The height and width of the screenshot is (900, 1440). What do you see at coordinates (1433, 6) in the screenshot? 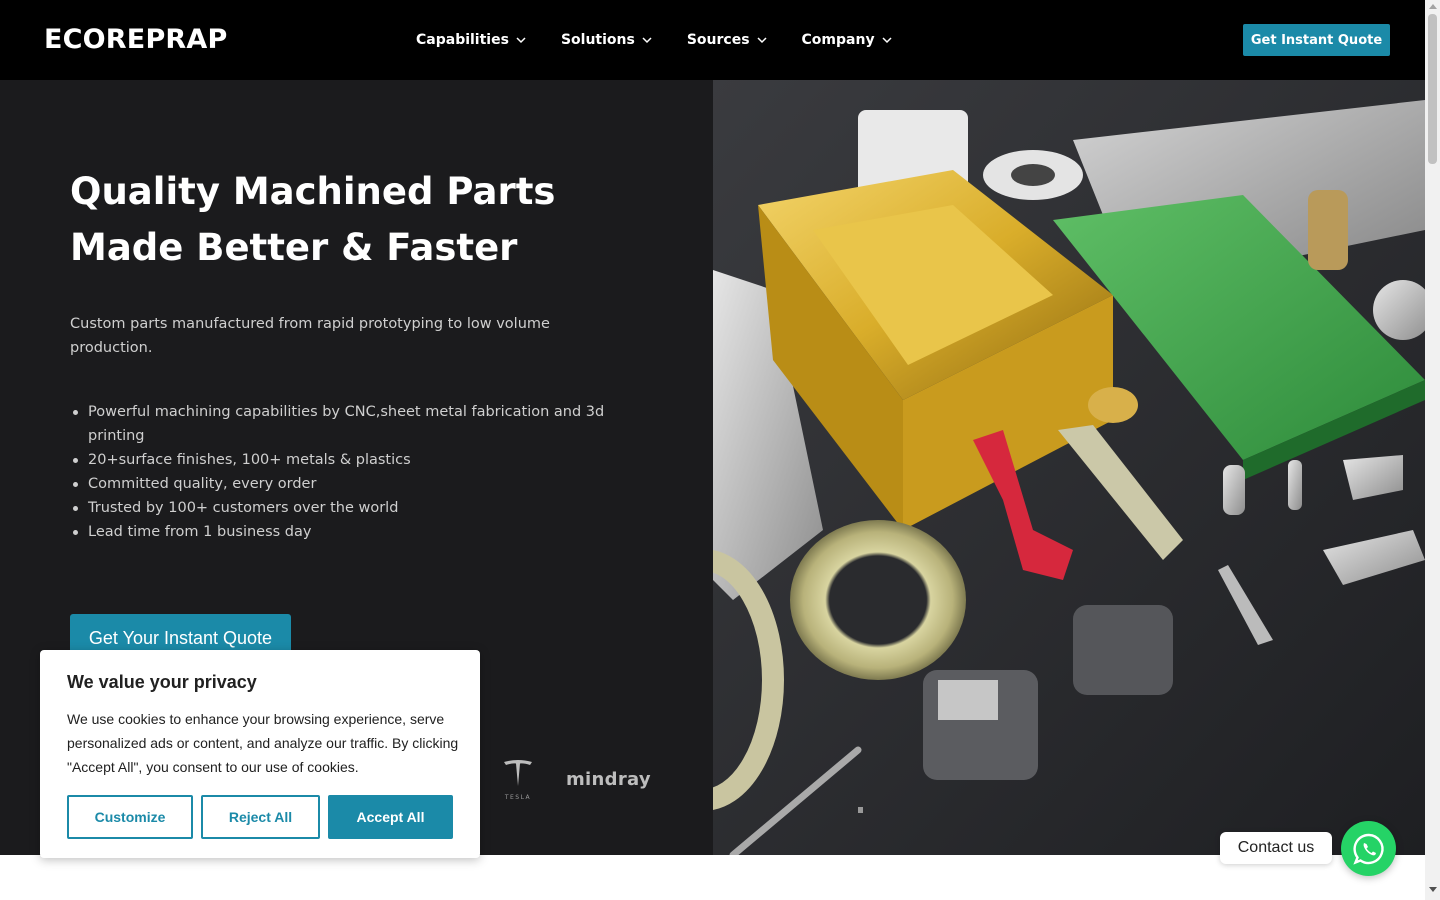
I see `scroll-up-arrow-icon` at bounding box center [1433, 6].